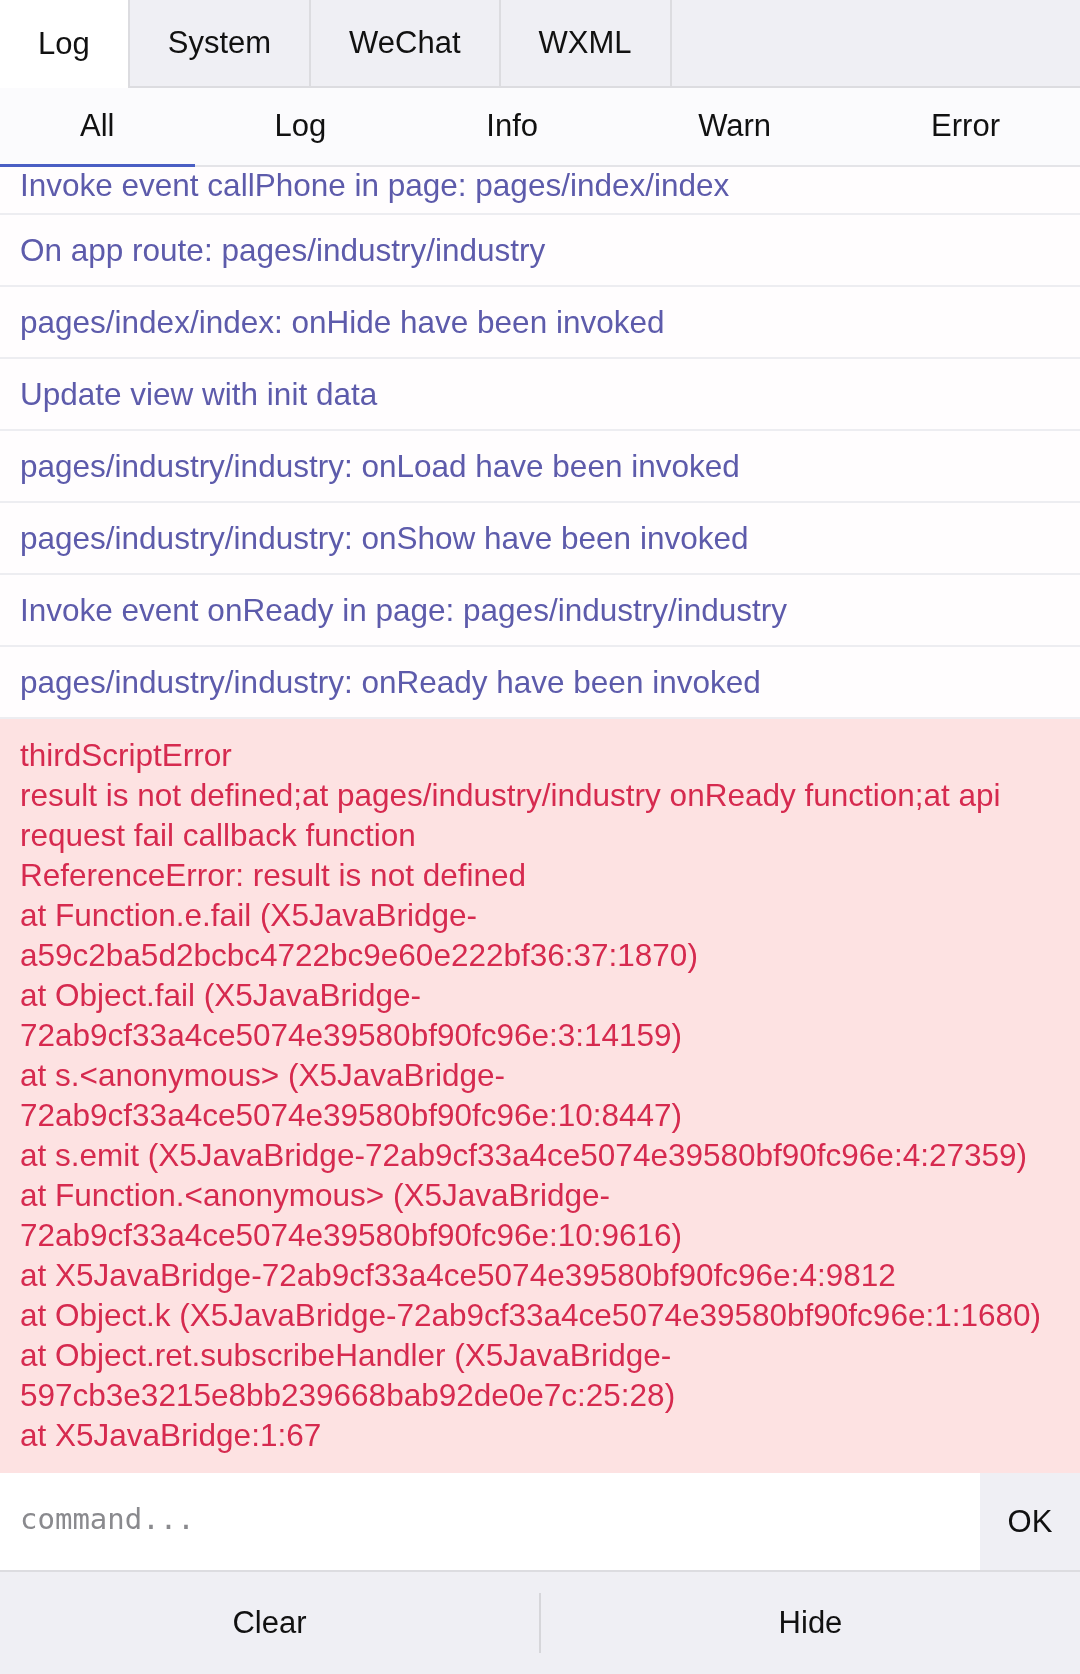  What do you see at coordinates (512, 127) in the screenshot?
I see `filter-tab: Info` at bounding box center [512, 127].